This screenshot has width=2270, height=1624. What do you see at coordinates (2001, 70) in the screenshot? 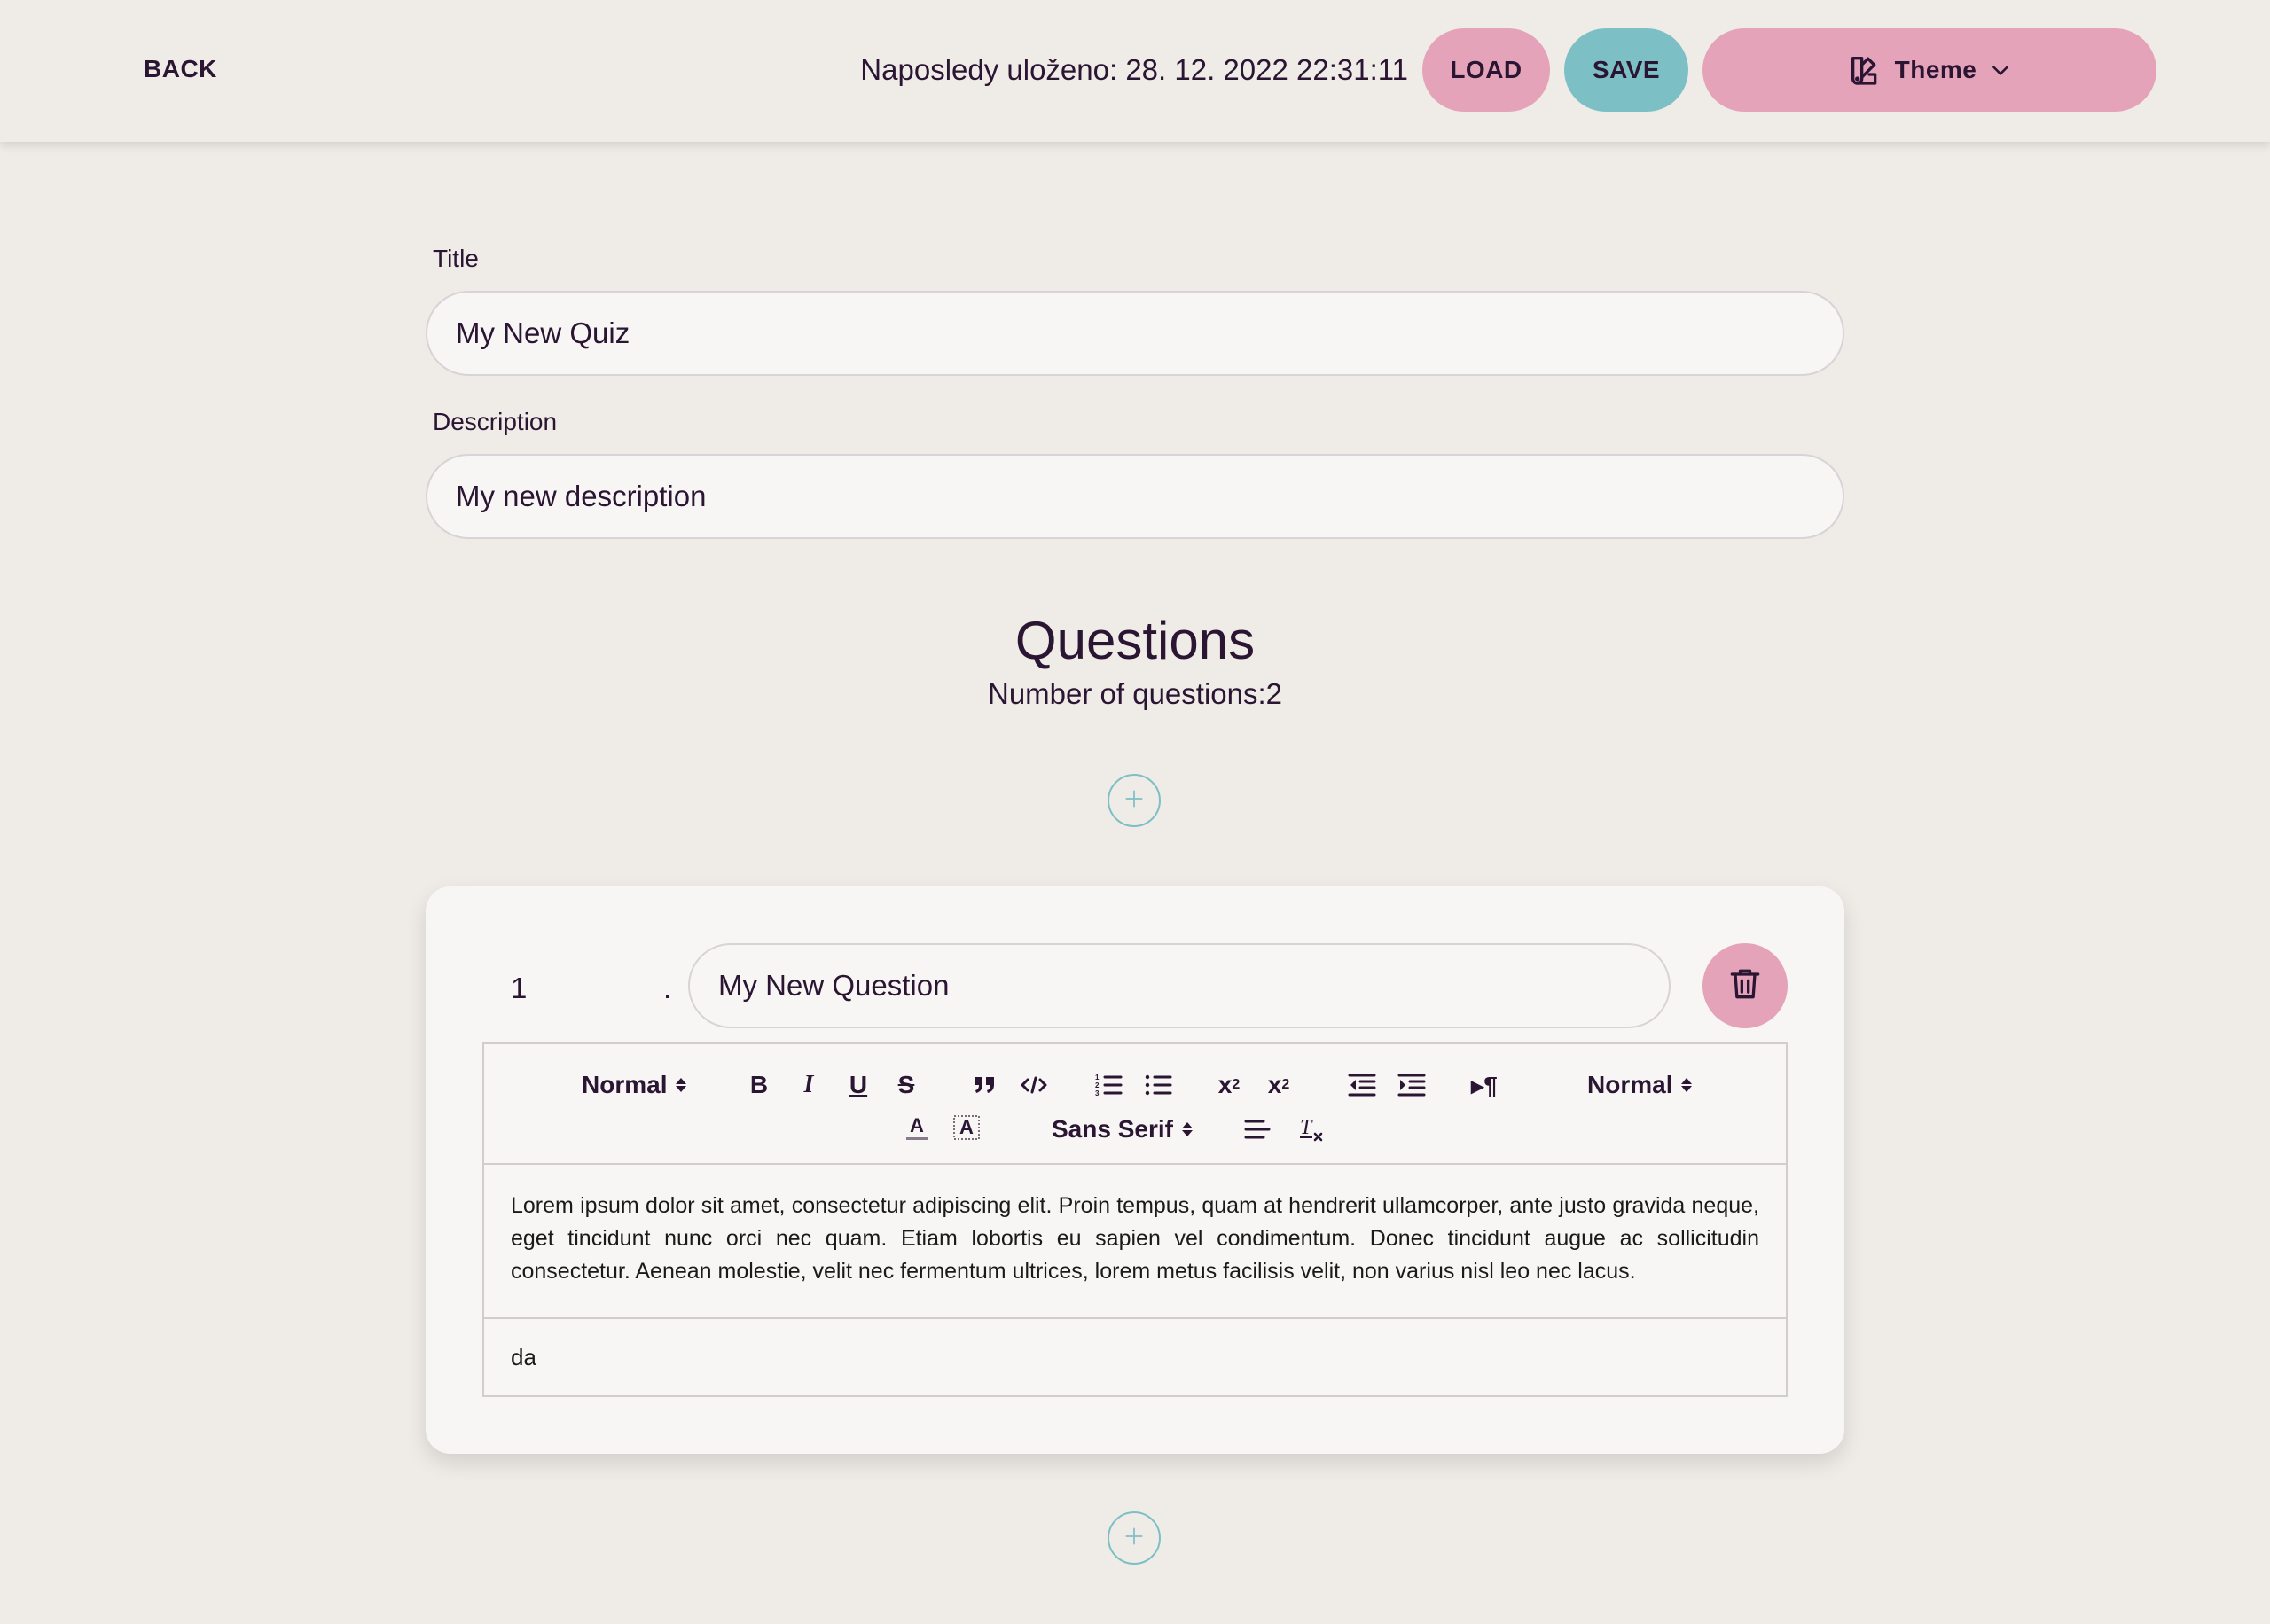
I see `chevron-down-icon` at bounding box center [2001, 70].